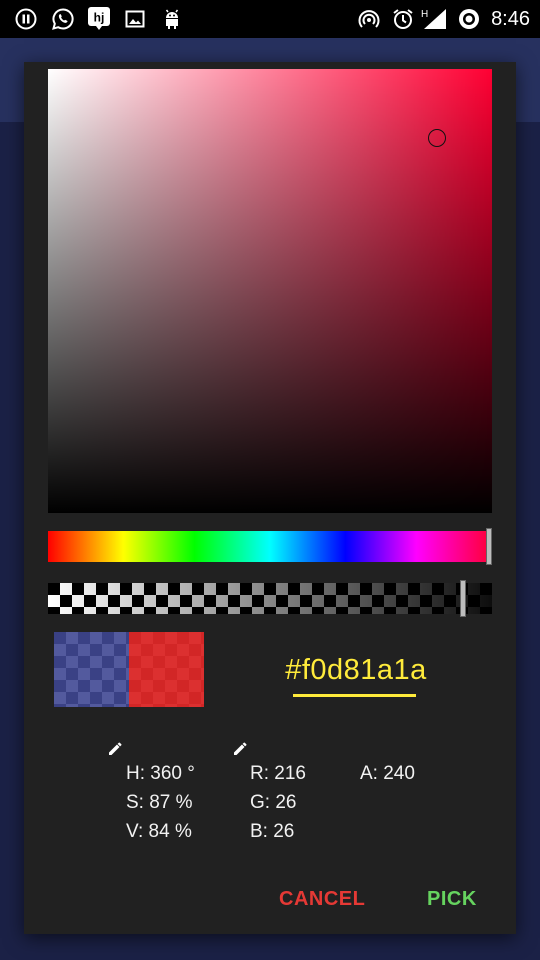 Image resolution: width=540 pixels, height=960 pixels. I want to click on red-value: R: 216, so click(278, 773).